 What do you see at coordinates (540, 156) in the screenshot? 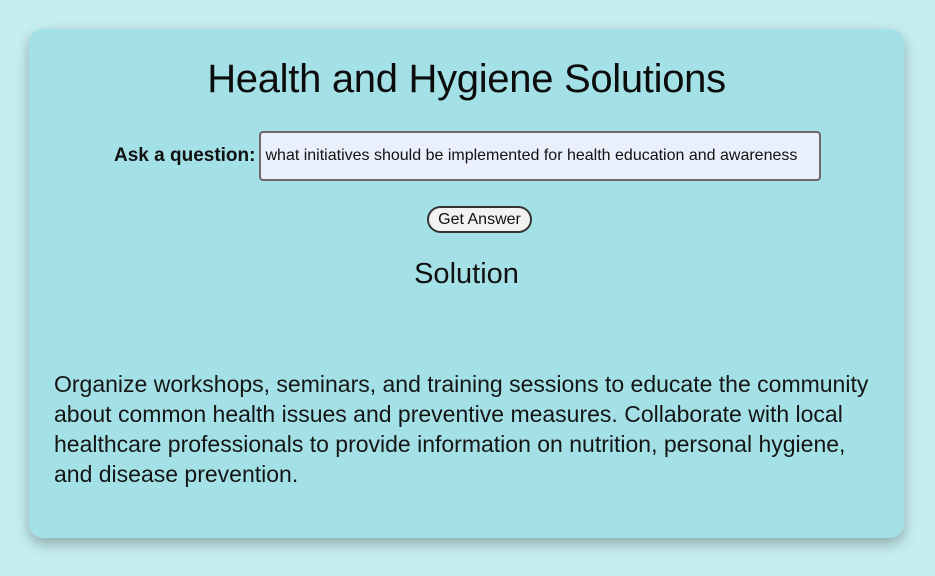
I see `question-input` at bounding box center [540, 156].